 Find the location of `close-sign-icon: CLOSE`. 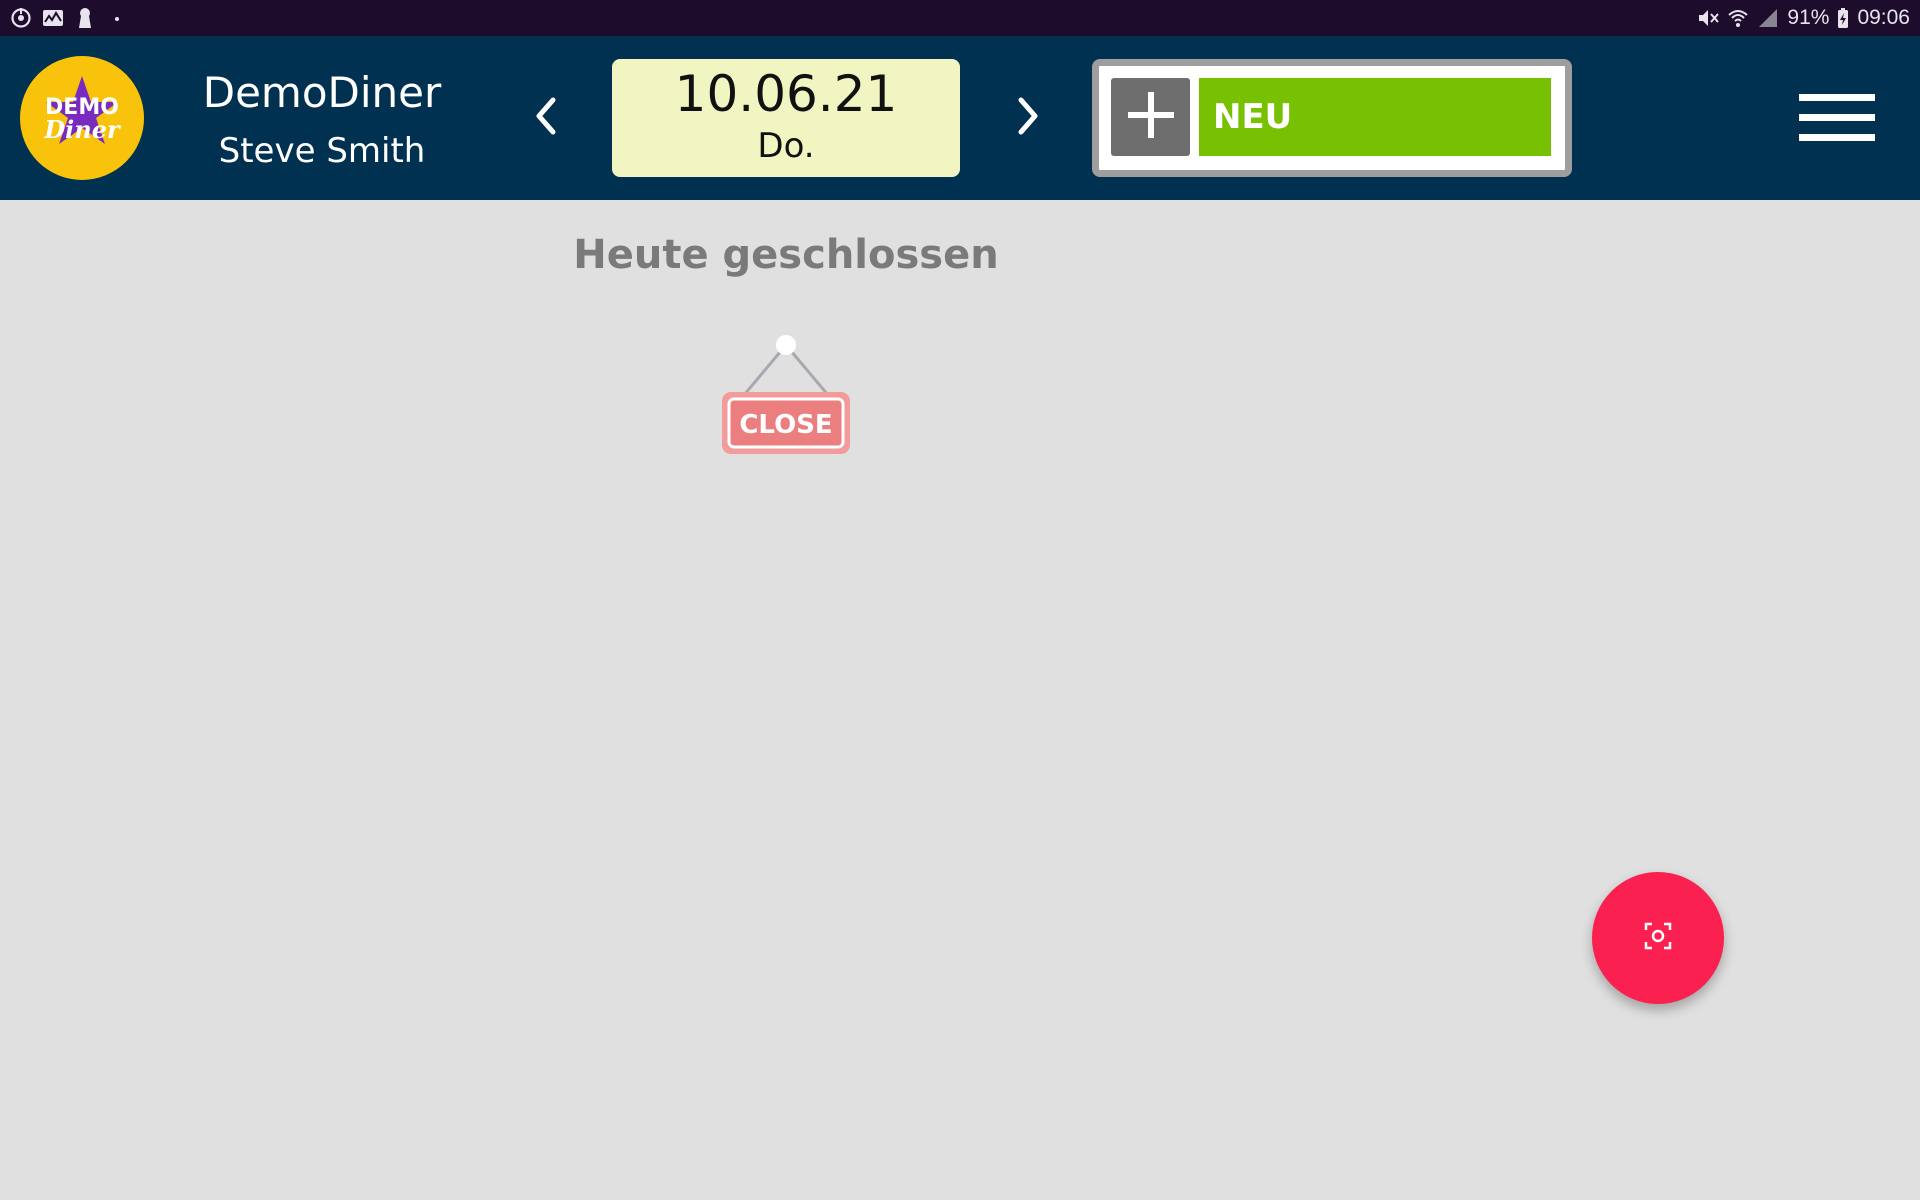

close-sign-icon: CLOSE is located at coordinates (786, 395).